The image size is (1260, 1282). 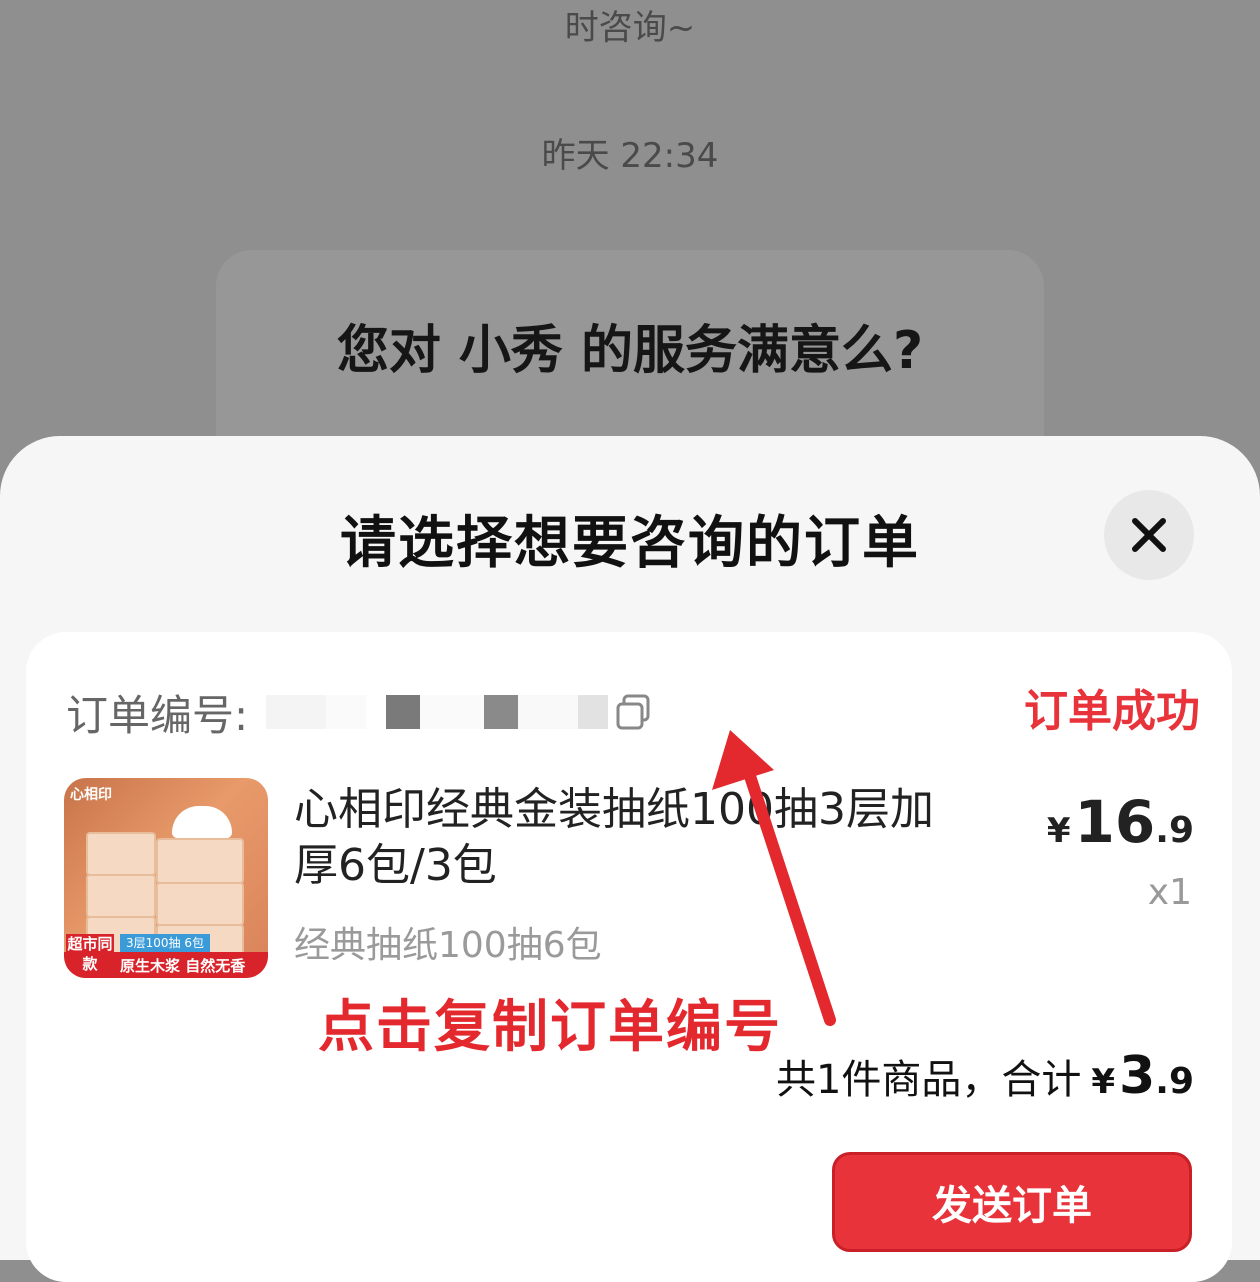 I want to click on total-currency: ¥, so click(x=1103, y=1082).